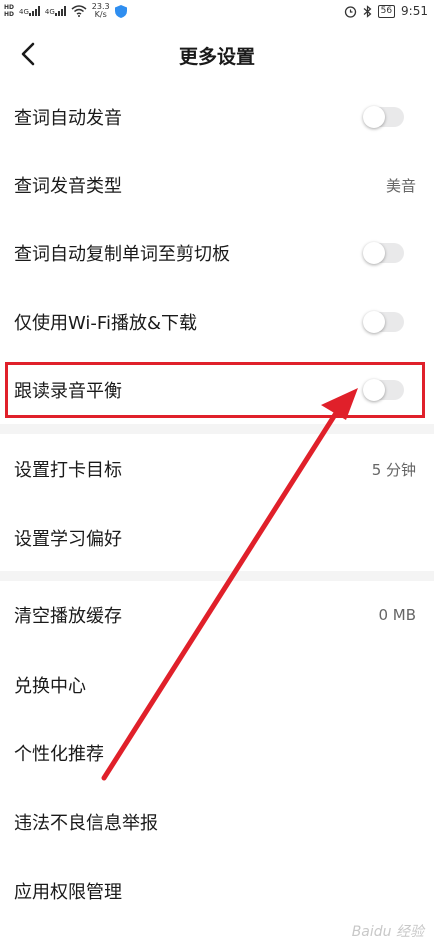 This screenshot has height=943, width=434. Describe the element at coordinates (217, 469) in the screenshot. I see `setting-row-checkin-goal: 设置打卡目标 5 分钟` at that location.